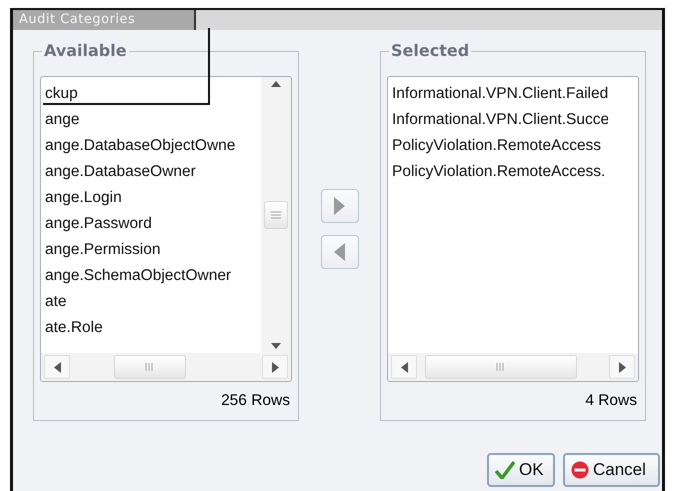  Describe the element at coordinates (500, 120) in the screenshot. I see `list-item: Informational.VPN.Client.Succe` at that location.